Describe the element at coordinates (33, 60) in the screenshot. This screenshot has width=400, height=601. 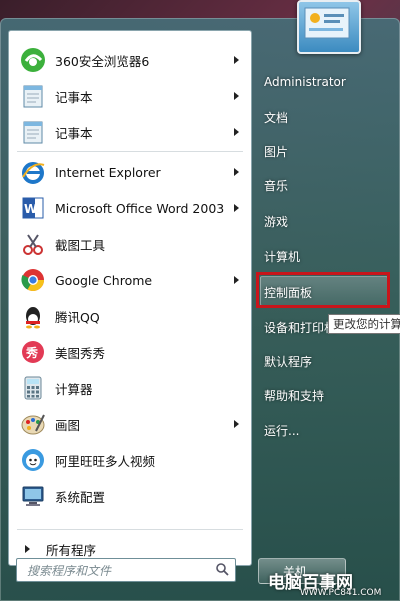
I see `360-browser-icon` at that location.